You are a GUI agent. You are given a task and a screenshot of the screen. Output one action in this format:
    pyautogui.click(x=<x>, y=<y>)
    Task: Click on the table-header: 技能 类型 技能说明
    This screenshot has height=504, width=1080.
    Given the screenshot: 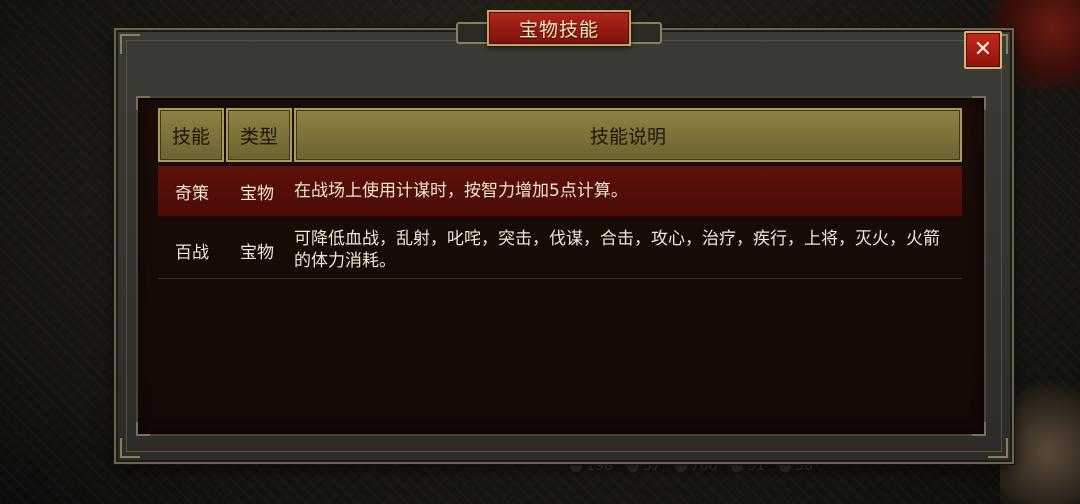 What is the action you would take?
    pyautogui.click(x=560, y=135)
    